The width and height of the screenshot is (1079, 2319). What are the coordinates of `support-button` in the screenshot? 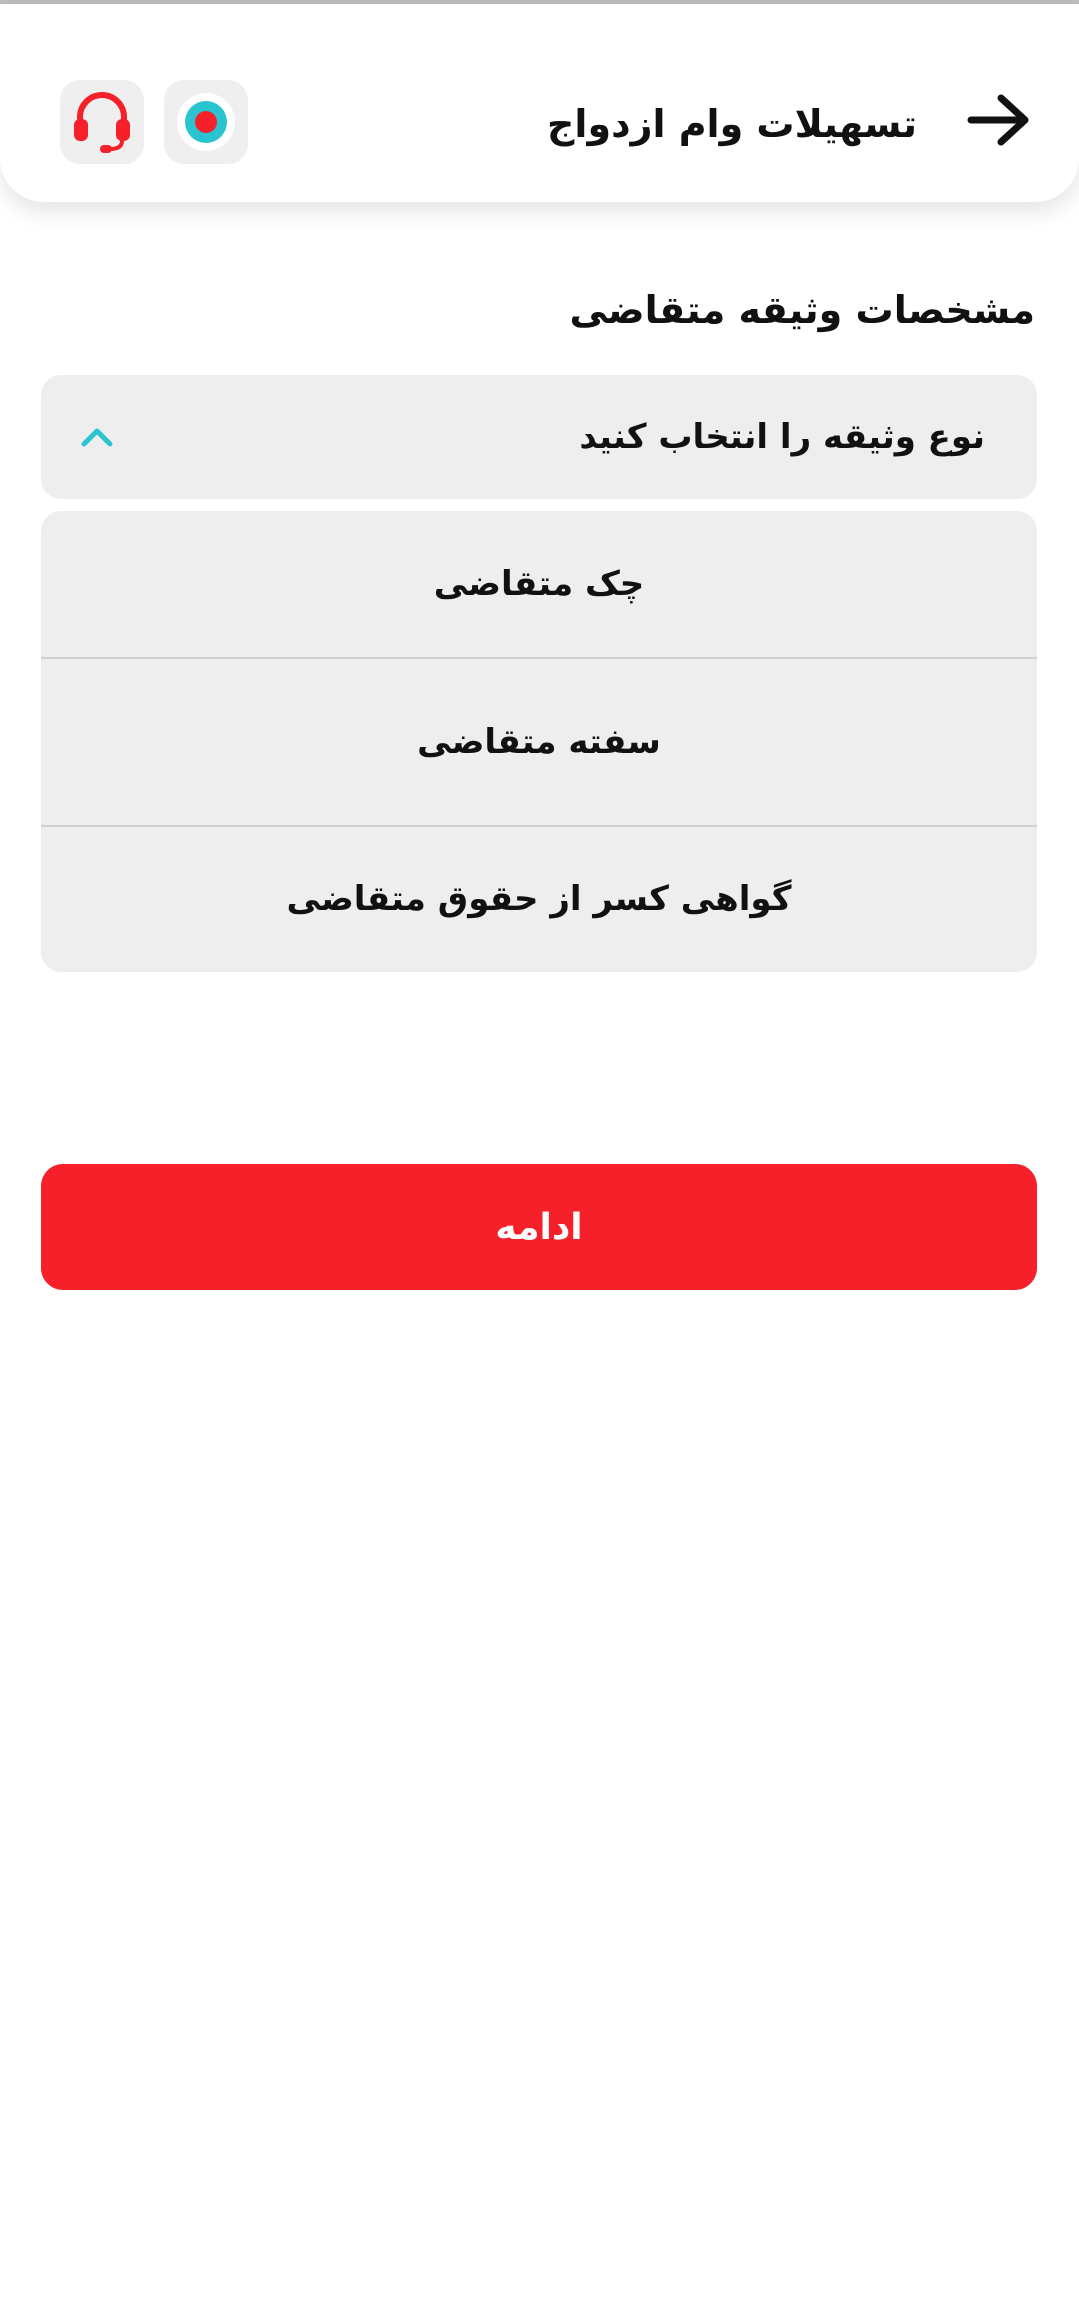 It's located at (102, 122).